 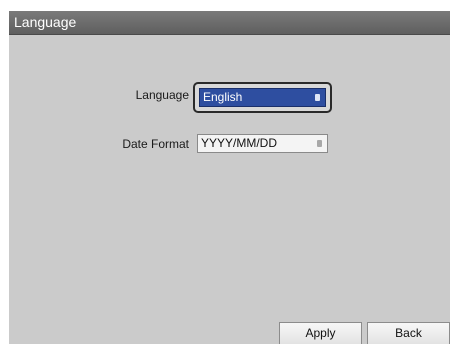 I want to click on language-select-value: English, so click(x=223, y=97).